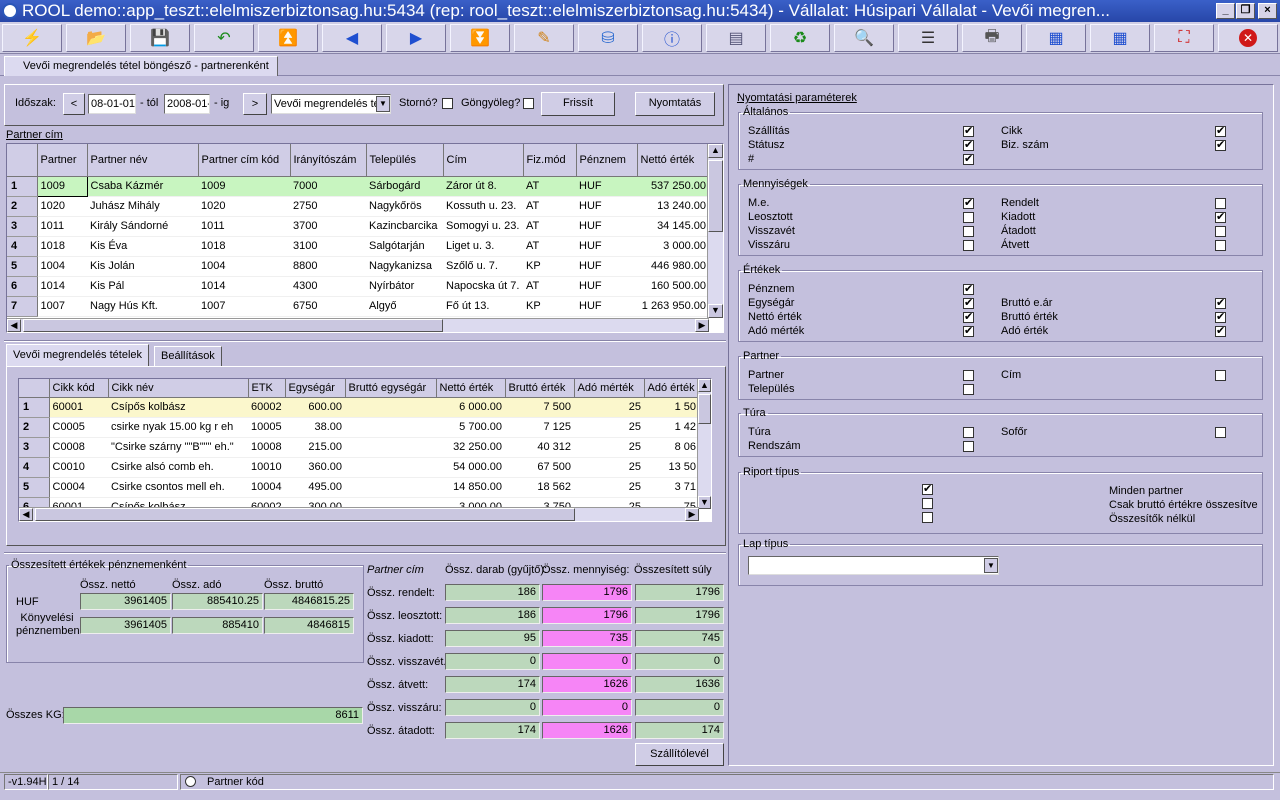 This screenshot has height=800, width=1280. Describe the element at coordinates (540, 388) in the screenshot. I see `item-col-header: Bruttó érték` at that location.